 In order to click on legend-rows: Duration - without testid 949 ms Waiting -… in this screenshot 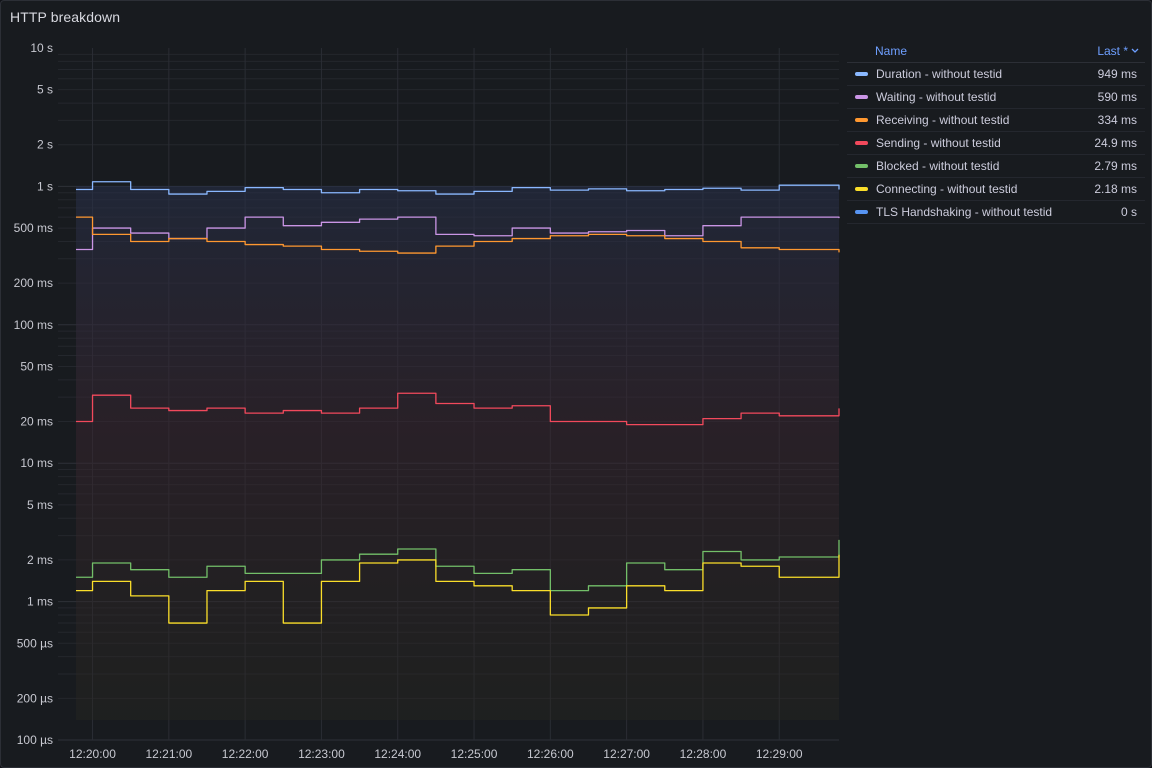, I will do `click(996, 143)`.